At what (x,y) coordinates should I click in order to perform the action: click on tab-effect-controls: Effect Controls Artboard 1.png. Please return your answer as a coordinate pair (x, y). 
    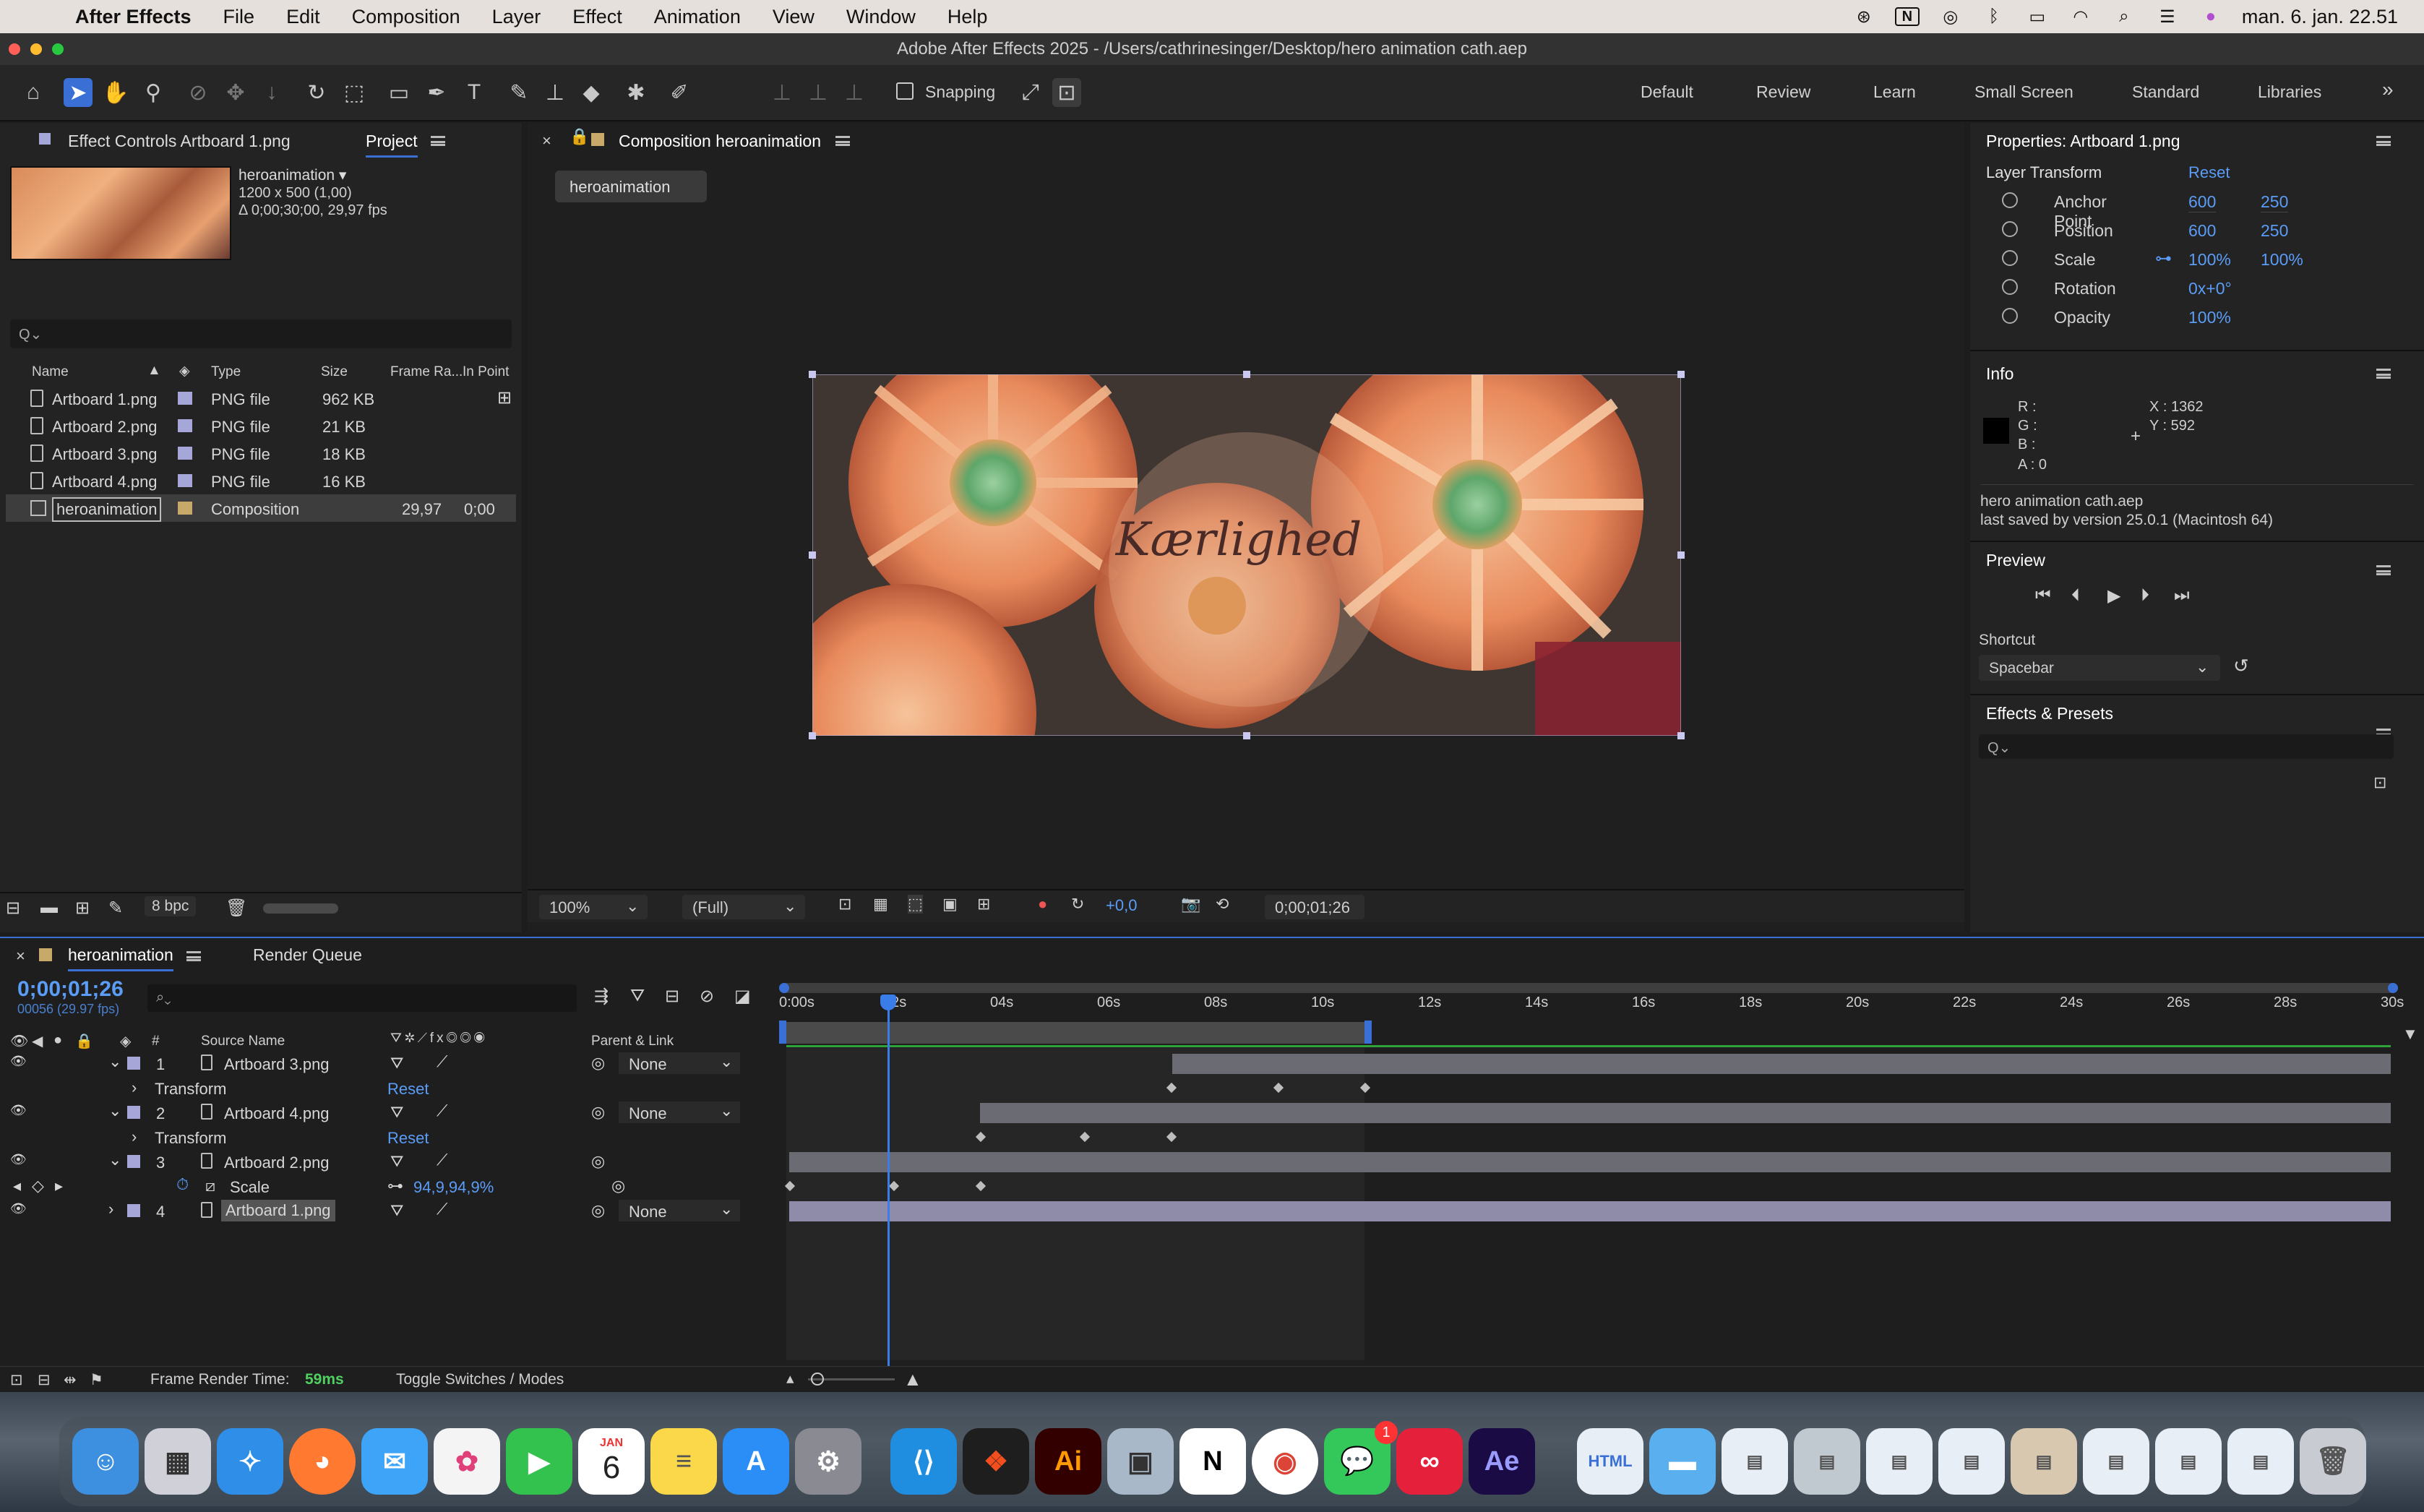
    Looking at the image, I should click on (179, 141).